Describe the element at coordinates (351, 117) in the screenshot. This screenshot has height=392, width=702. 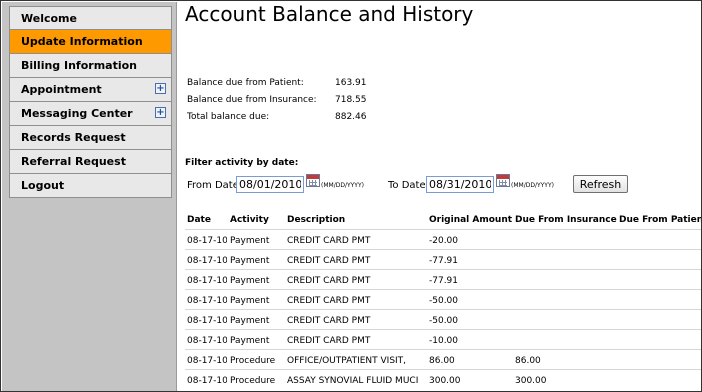
I see `balance-value: 882.46` at that location.